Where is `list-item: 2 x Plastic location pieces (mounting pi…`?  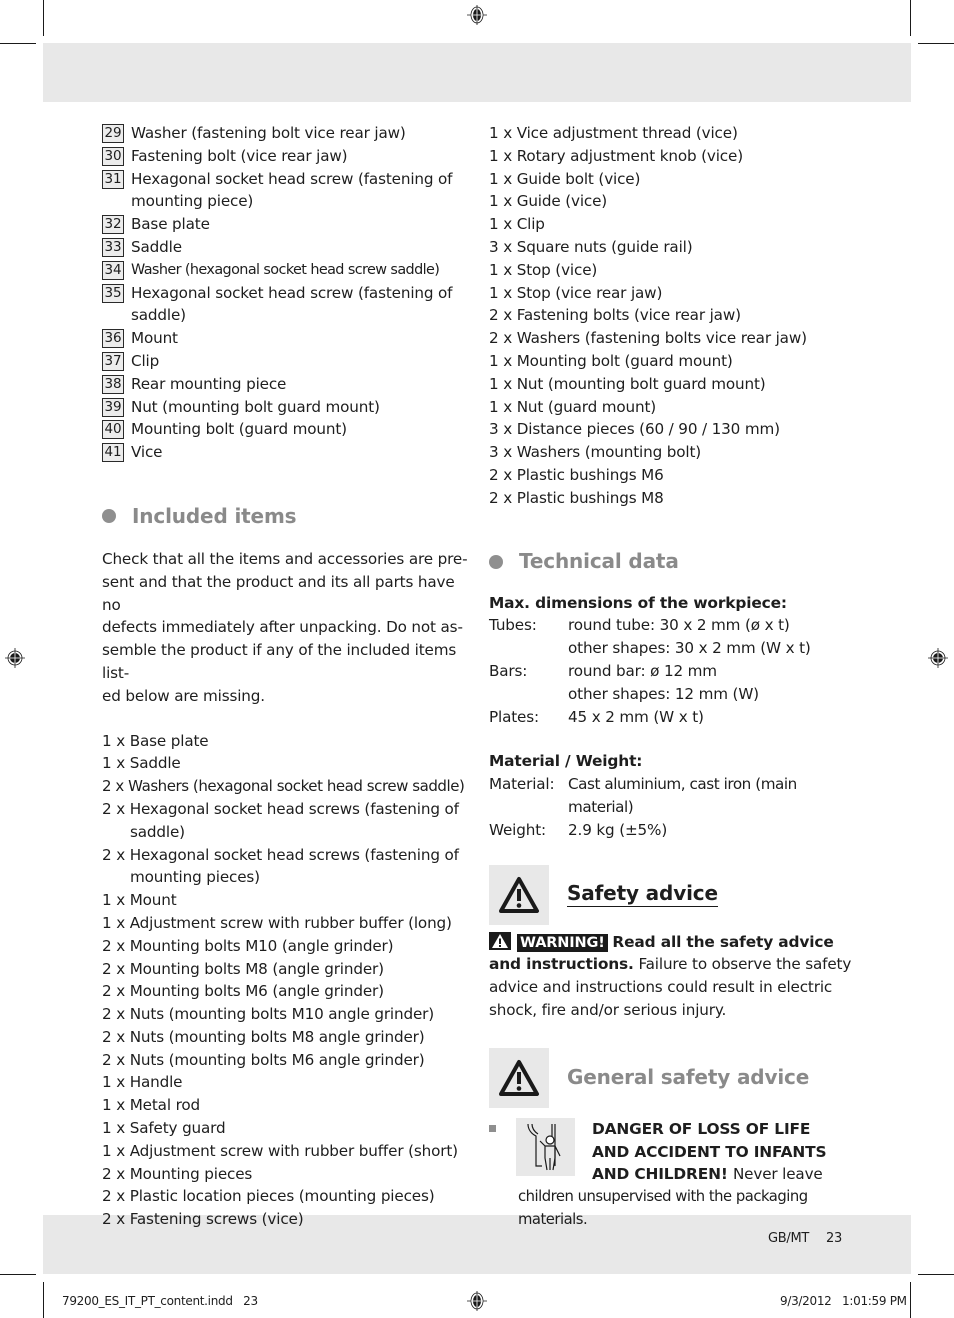 list-item: 2 x Plastic location pieces (mounting pi… is located at coordinates (268, 1196).